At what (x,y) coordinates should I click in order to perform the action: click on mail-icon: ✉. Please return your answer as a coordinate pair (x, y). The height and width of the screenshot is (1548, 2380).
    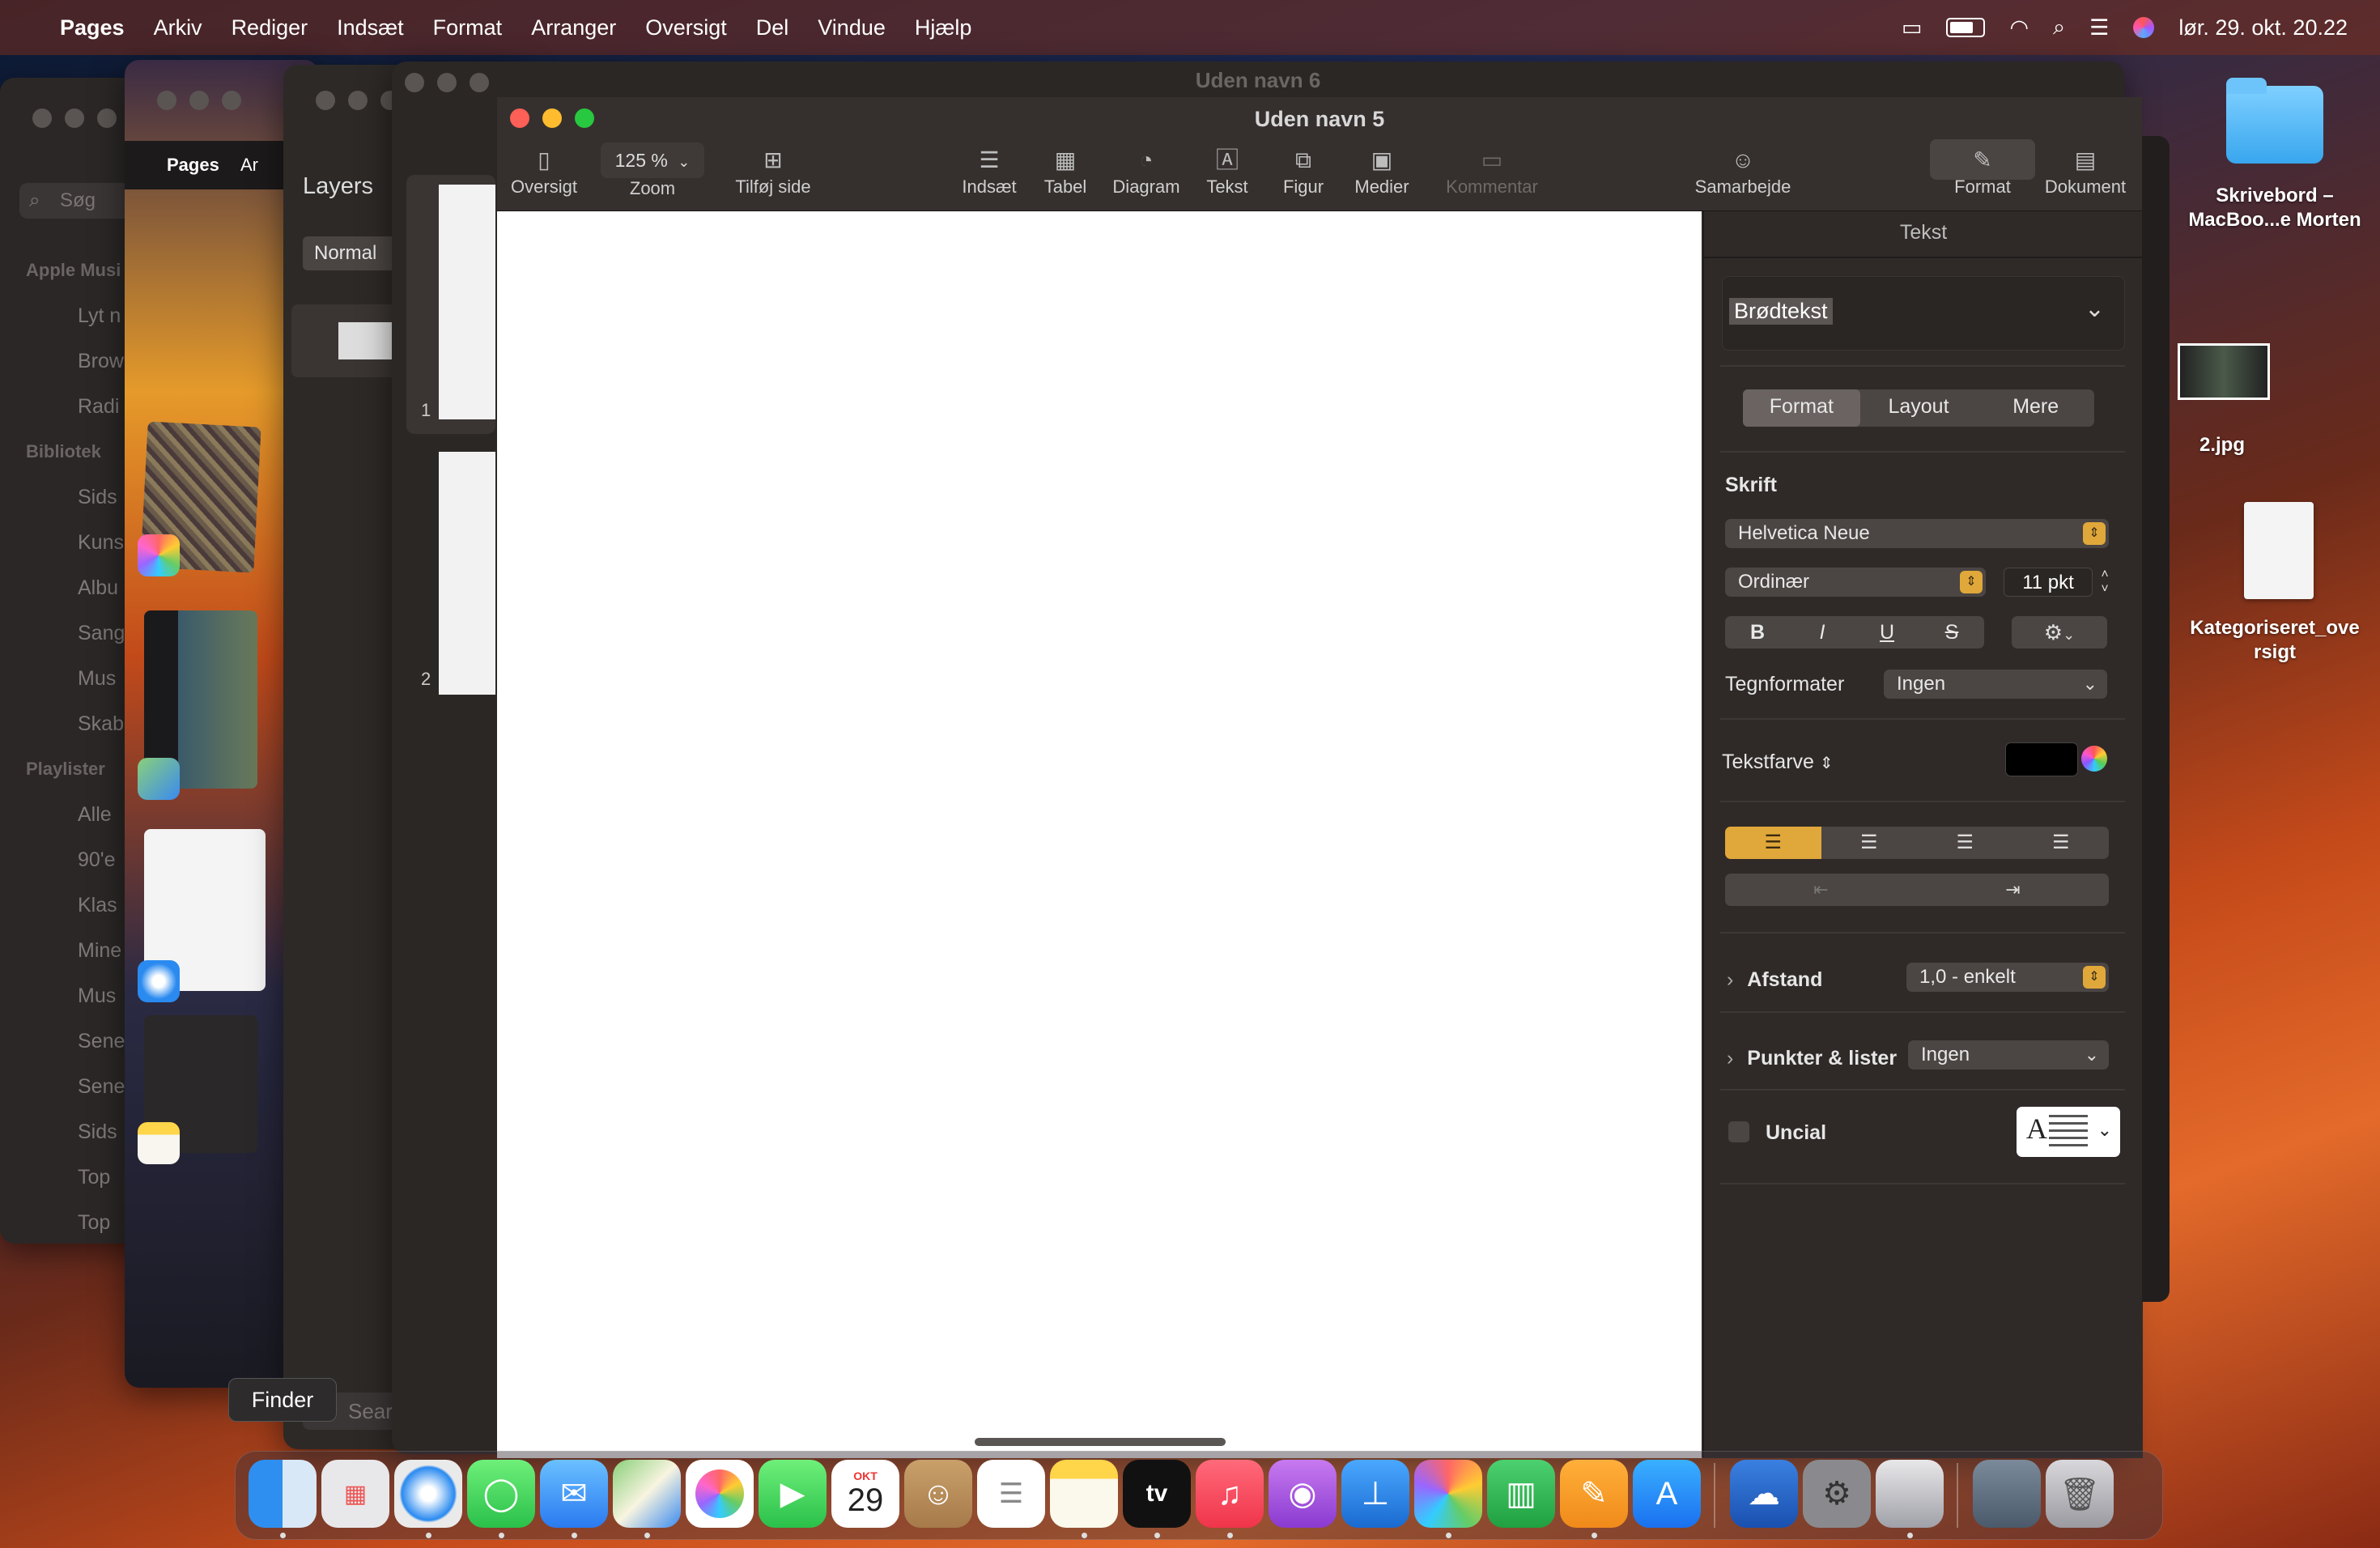
    Looking at the image, I should click on (574, 1494).